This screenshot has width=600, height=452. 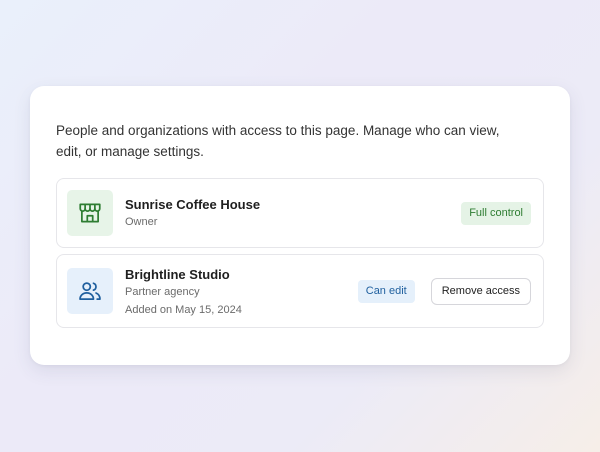 What do you see at coordinates (386, 291) in the screenshot?
I see `permission-badge-can-edit: Can edit` at bounding box center [386, 291].